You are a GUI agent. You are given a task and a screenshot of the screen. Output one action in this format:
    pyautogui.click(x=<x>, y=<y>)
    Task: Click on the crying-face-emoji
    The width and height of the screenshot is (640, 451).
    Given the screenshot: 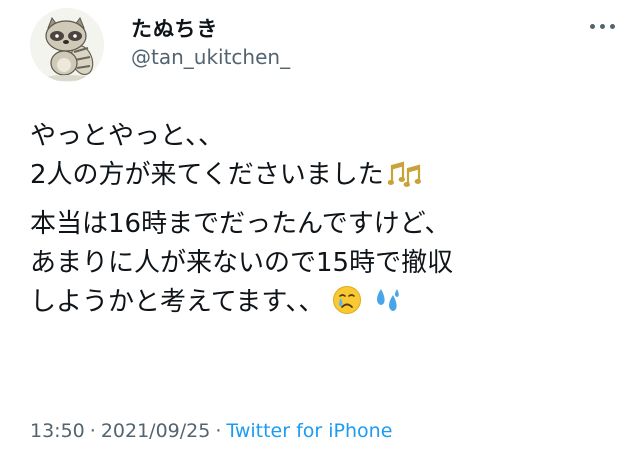 What is the action you would take?
    pyautogui.click(x=347, y=300)
    